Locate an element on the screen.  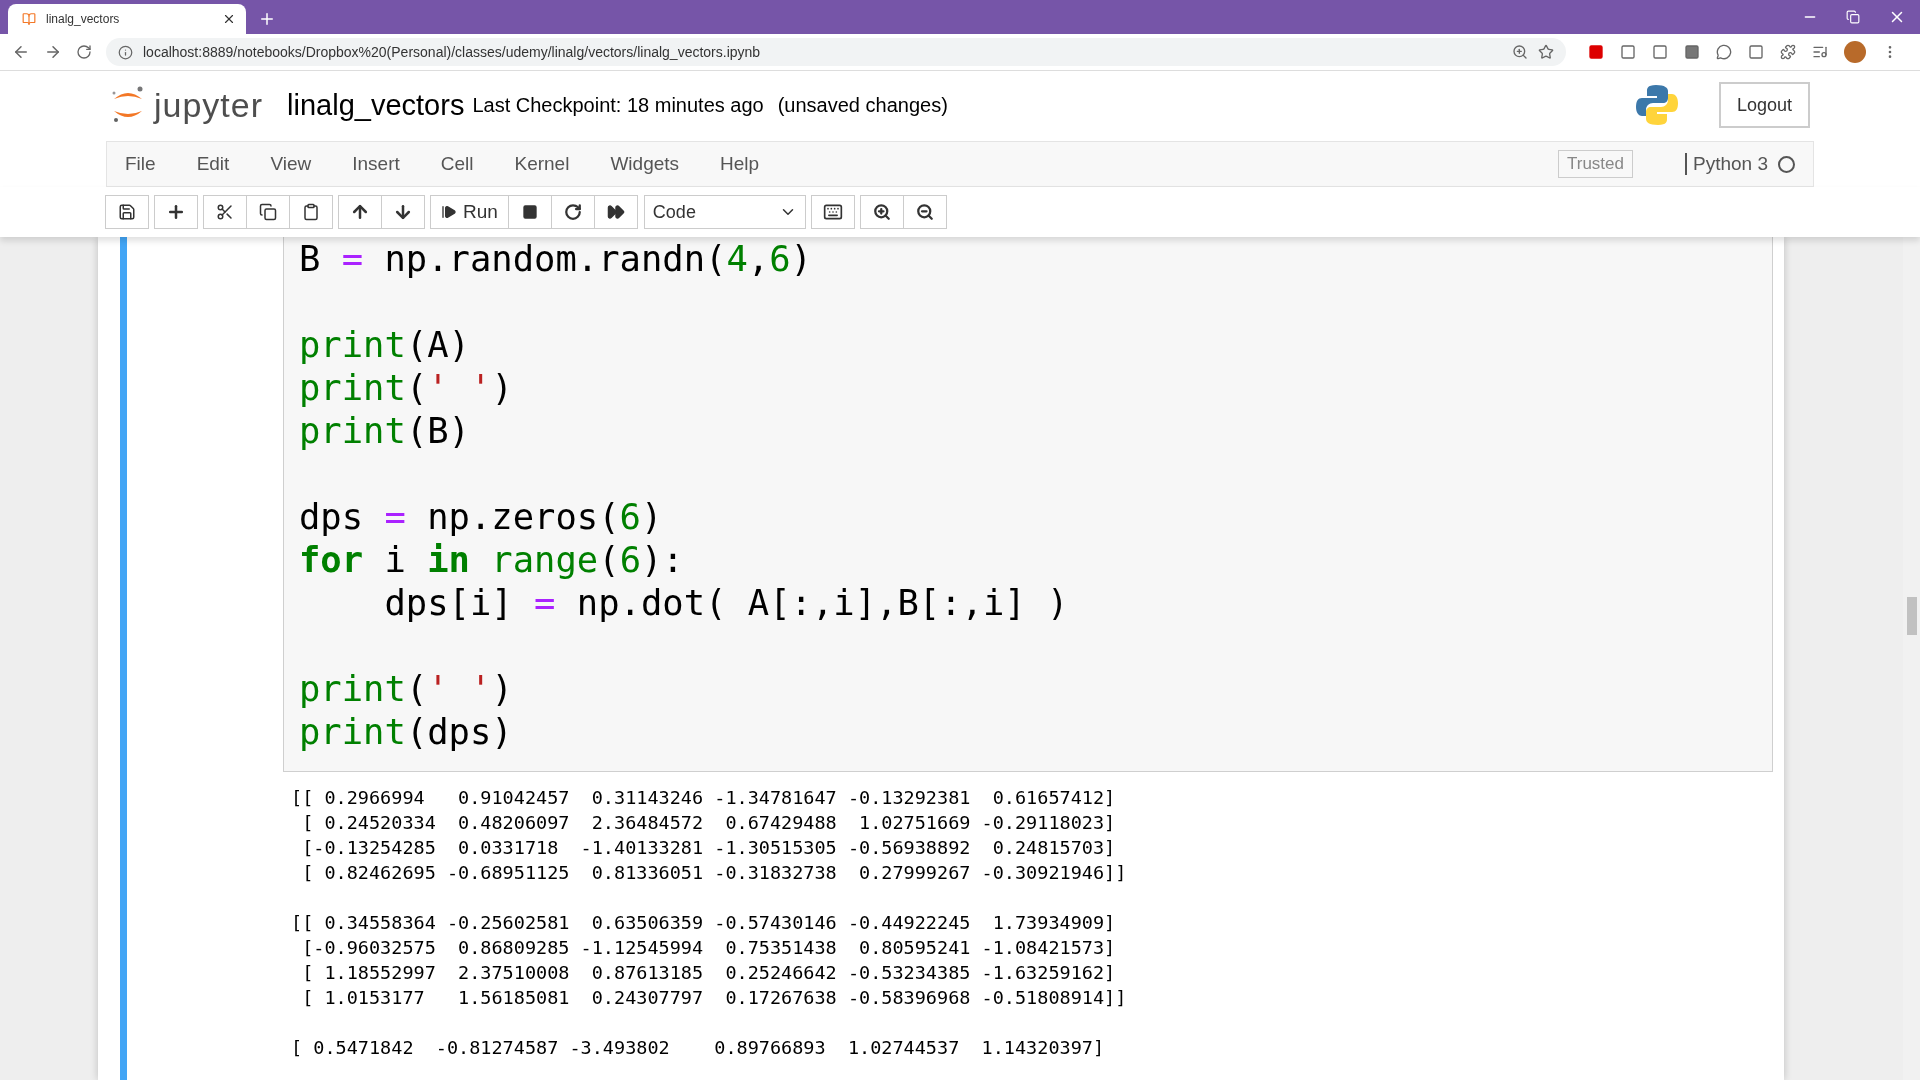
copy-button is located at coordinates (268, 212).